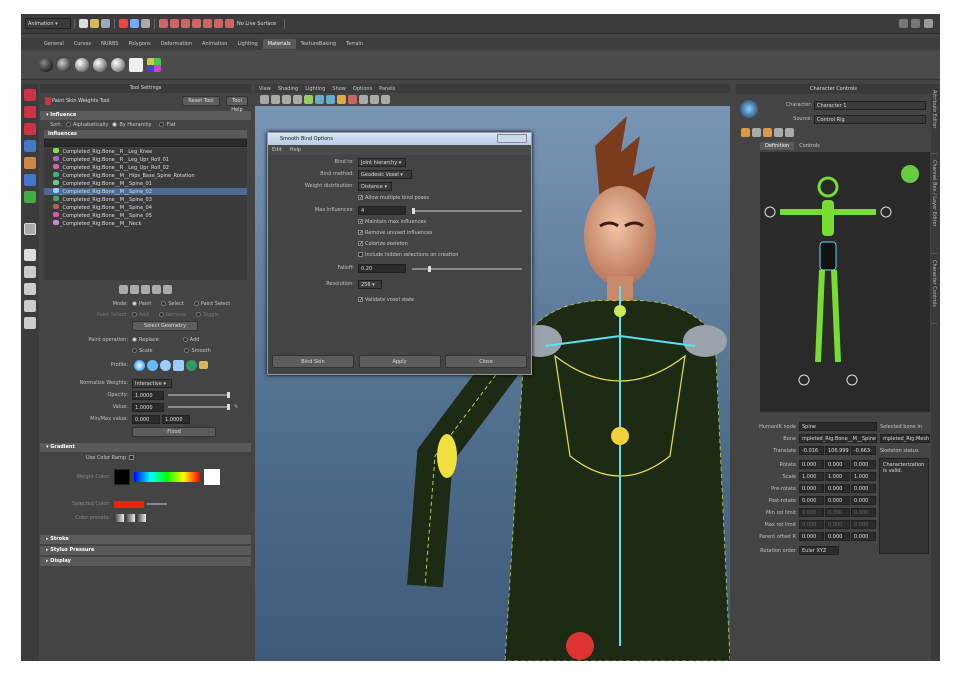 This screenshot has width=960, height=678. I want to click on isolate-icon, so click(374, 99).